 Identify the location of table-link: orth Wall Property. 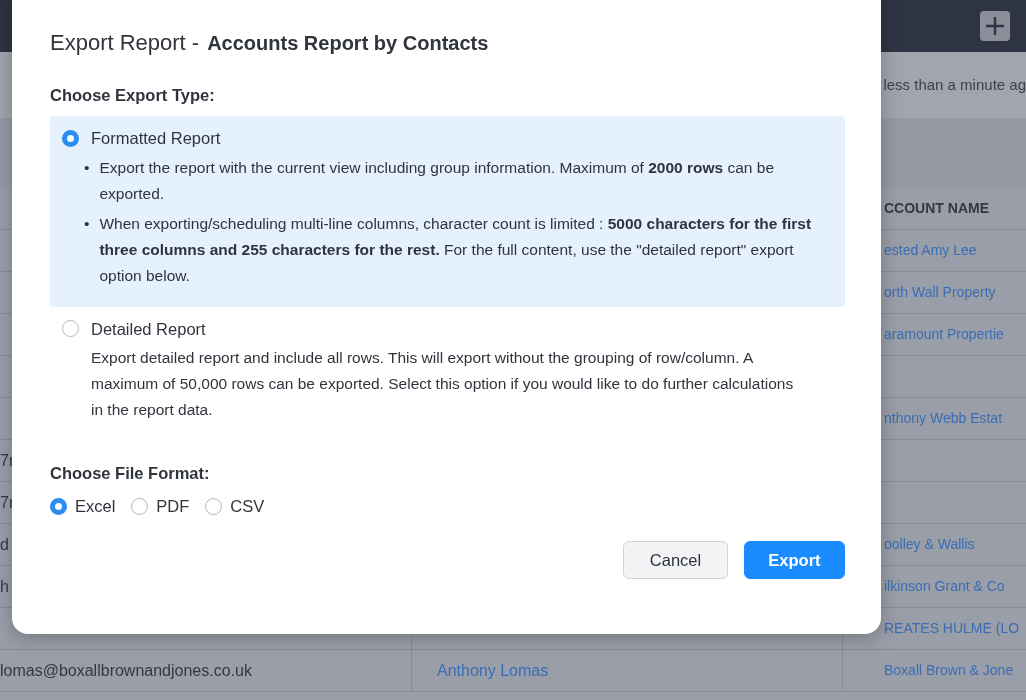
(940, 292).